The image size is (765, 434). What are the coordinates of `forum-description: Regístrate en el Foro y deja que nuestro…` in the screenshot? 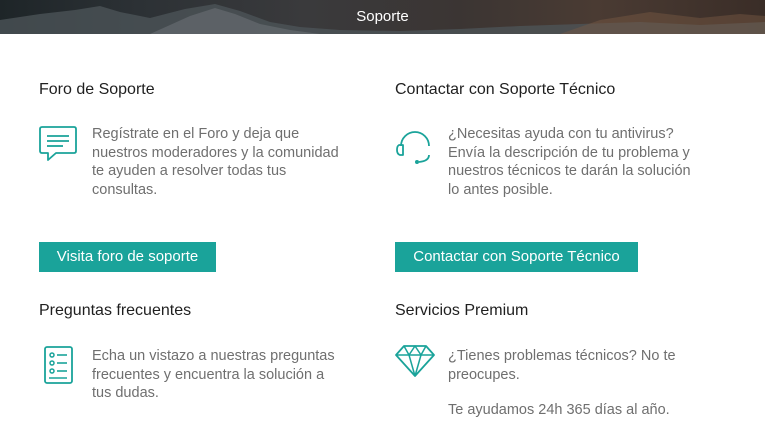 It's located at (215, 162).